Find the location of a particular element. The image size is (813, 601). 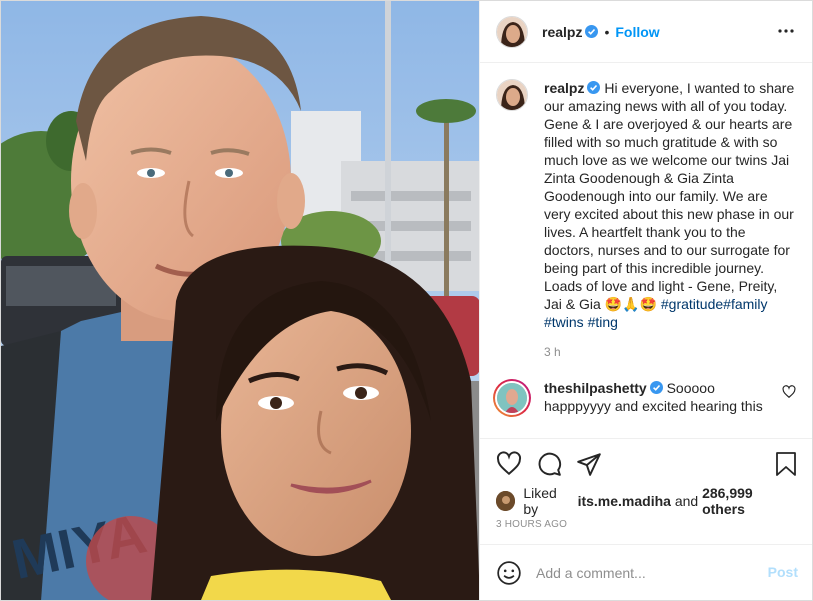

liker-avatar is located at coordinates (506, 501).